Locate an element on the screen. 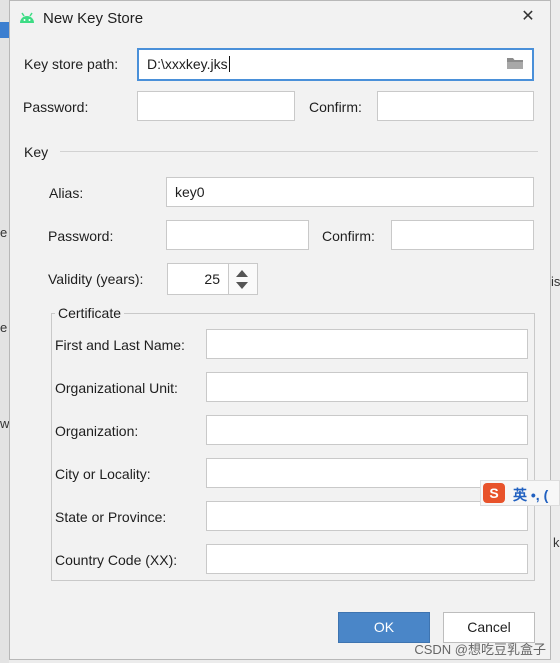 This screenshot has width=560, height=663. keystore-path-label: Key store path: is located at coordinates (71, 64).